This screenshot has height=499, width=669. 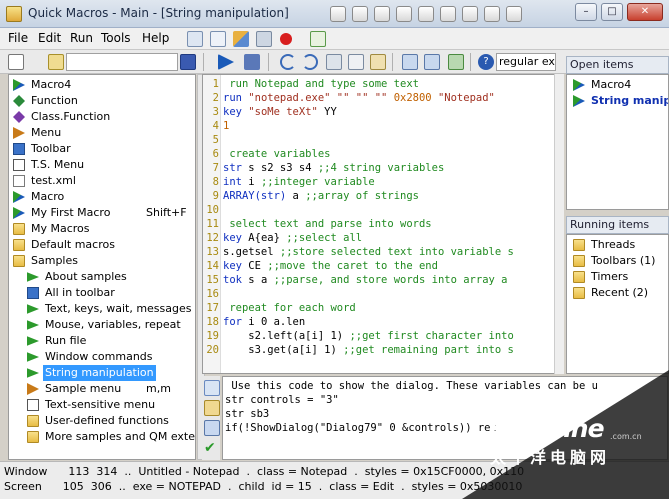 I want to click on editor-scrollbar, so click(x=559, y=224).